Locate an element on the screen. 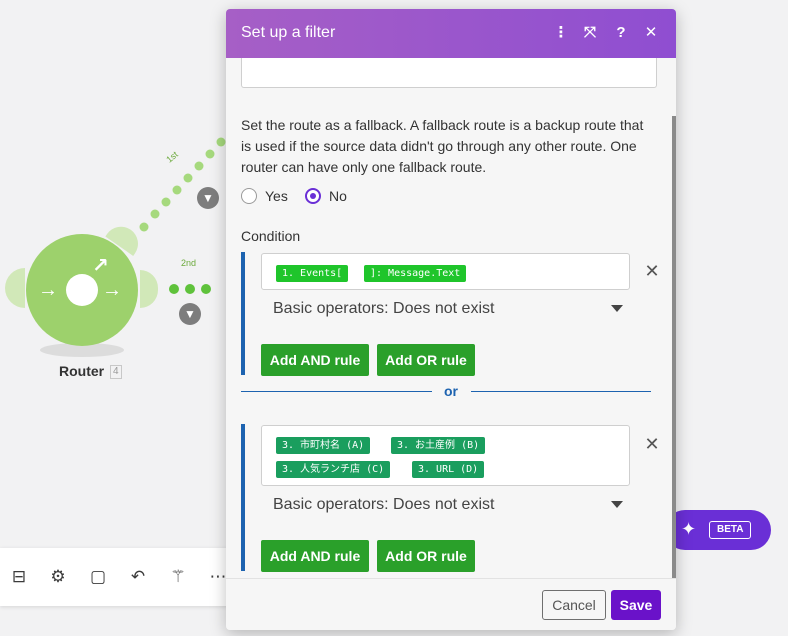  mapped-token: 3. お土産例 (B) is located at coordinates (438, 445).